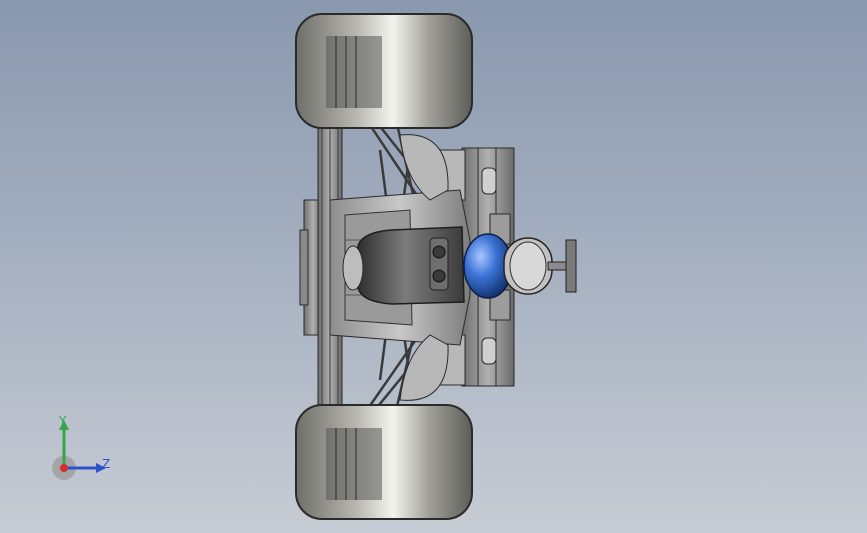  I want to click on front-right-tire, so click(384, 462).